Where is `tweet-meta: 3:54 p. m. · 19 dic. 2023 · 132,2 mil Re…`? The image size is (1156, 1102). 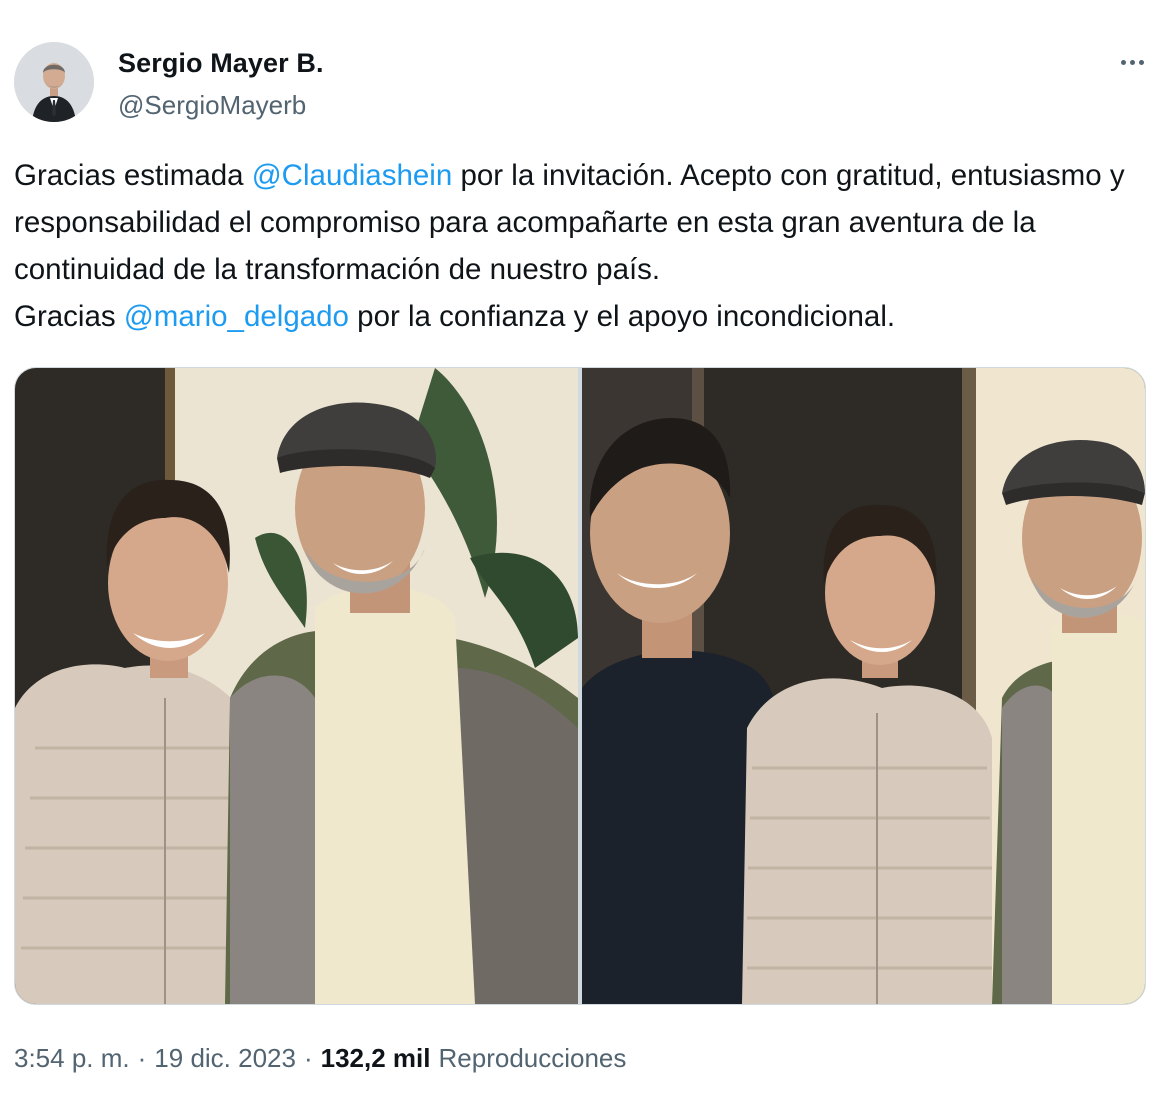
tweet-meta: 3:54 p. m. · 19 dic. 2023 · 132,2 mil Re… is located at coordinates (320, 1058).